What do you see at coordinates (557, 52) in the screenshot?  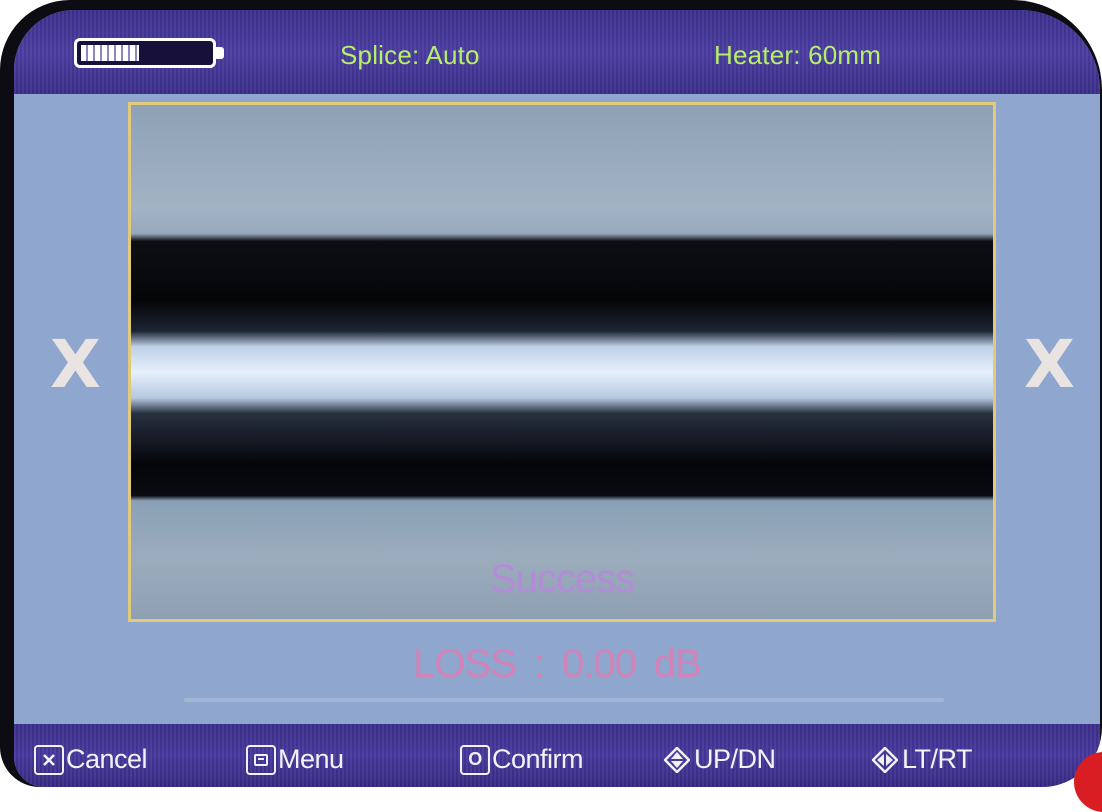 I see `status-bar: Splice: Auto Heater: 60mm` at bounding box center [557, 52].